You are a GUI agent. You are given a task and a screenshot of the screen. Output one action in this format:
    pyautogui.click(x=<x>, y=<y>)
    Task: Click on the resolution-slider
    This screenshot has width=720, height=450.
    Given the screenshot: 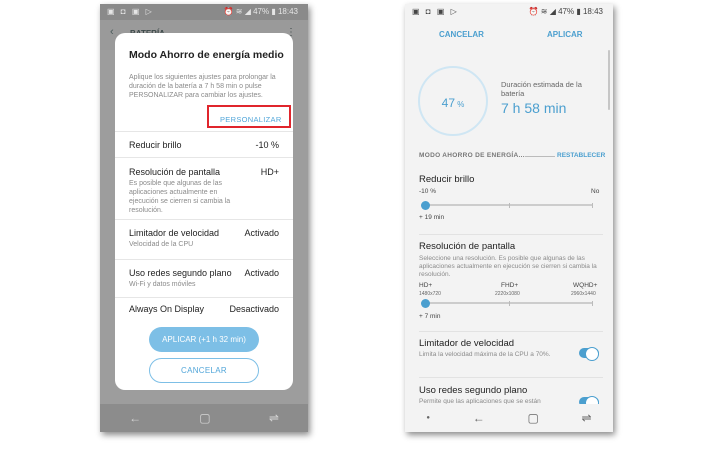 What is the action you would take?
    pyautogui.click(x=507, y=303)
    